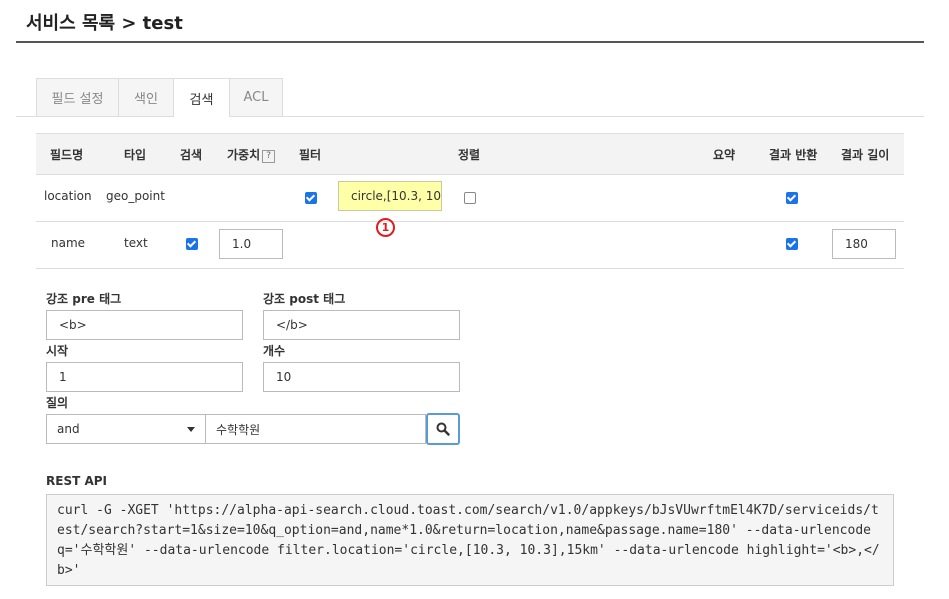 This screenshot has height=599, width=949. What do you see at coordinates (244, 155) in the screenshot?
I see `header-weight-label: 가중치` at bounding box center [244, 155].